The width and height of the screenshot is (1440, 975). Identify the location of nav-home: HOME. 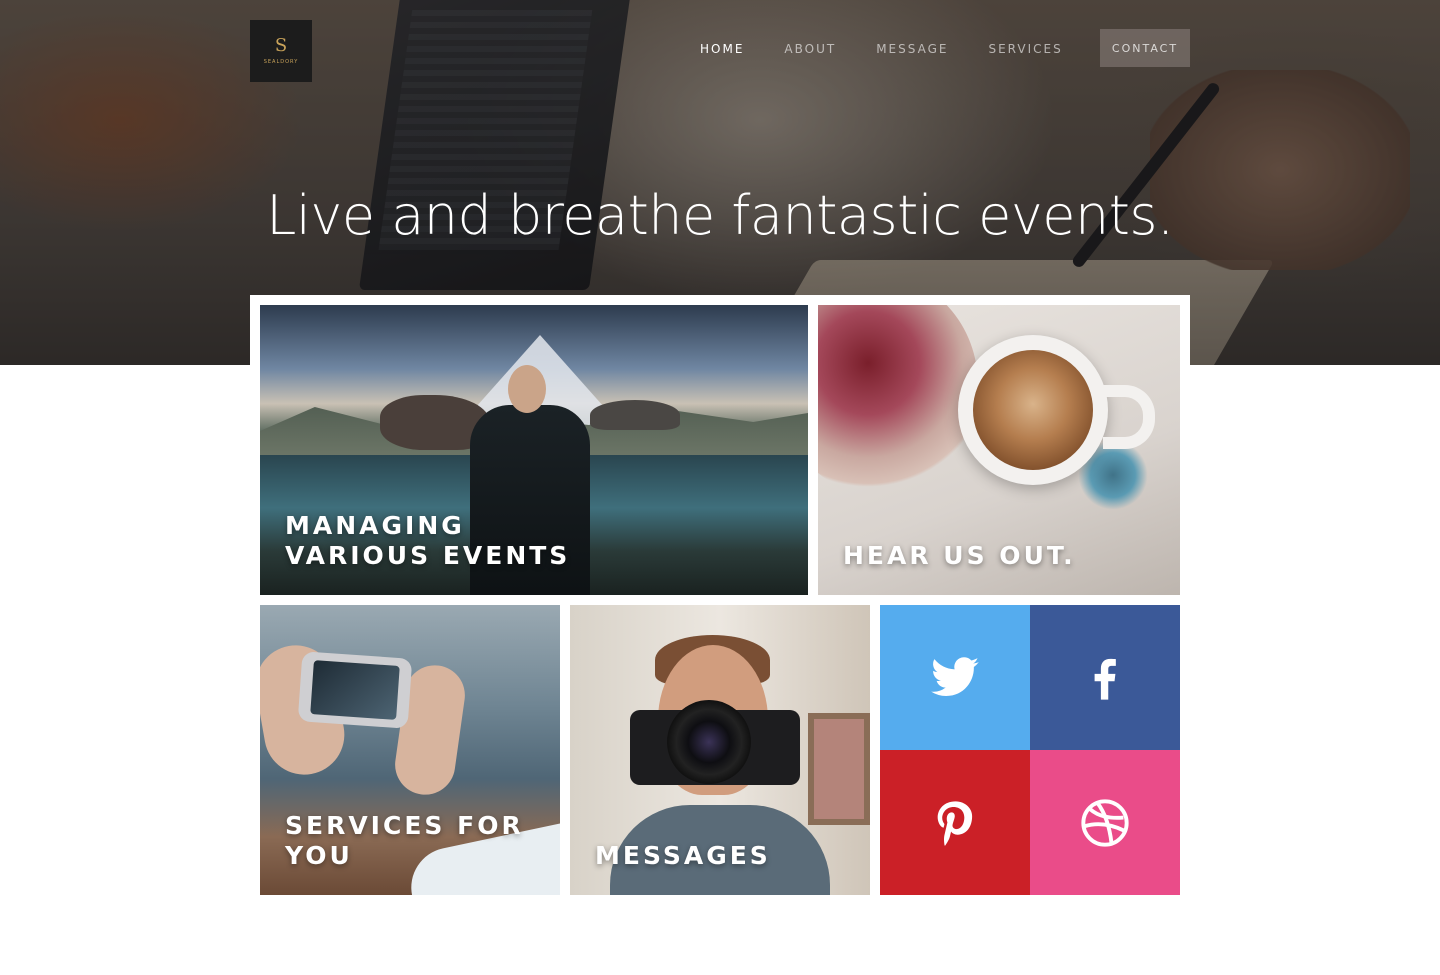
(722, 49).